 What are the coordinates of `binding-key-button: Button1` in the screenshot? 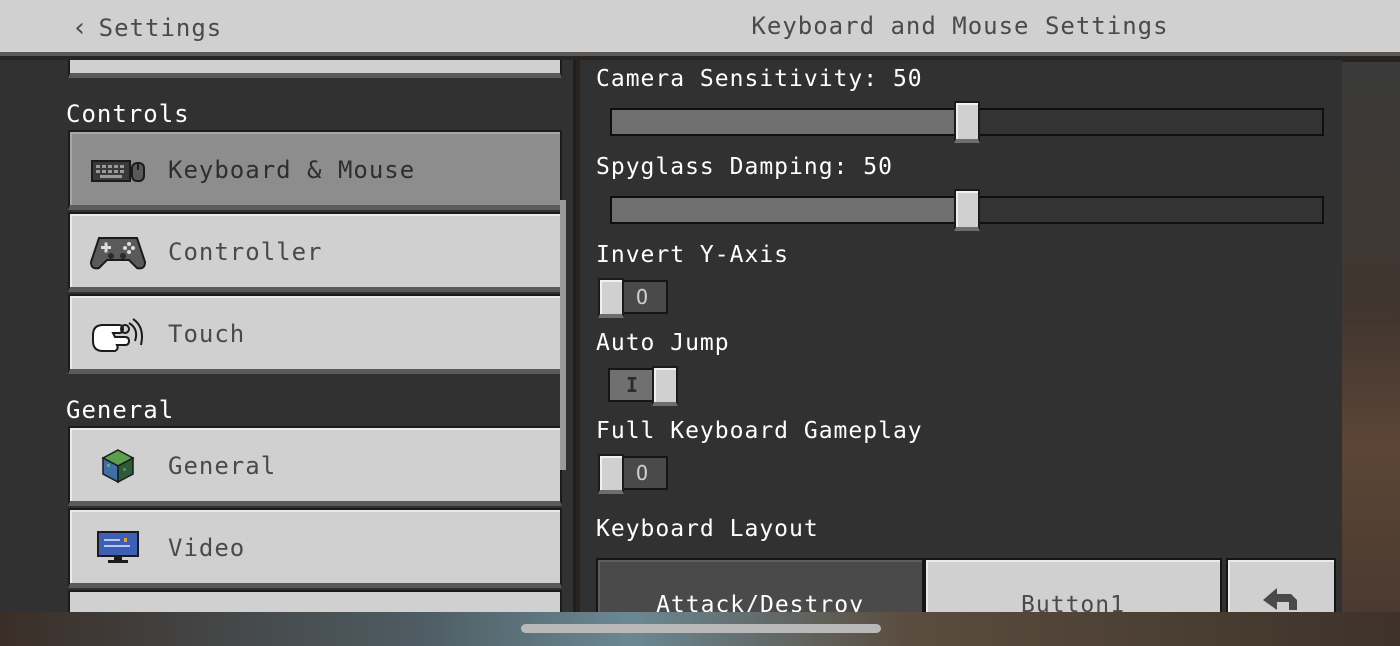 It's located at (1073, 585).